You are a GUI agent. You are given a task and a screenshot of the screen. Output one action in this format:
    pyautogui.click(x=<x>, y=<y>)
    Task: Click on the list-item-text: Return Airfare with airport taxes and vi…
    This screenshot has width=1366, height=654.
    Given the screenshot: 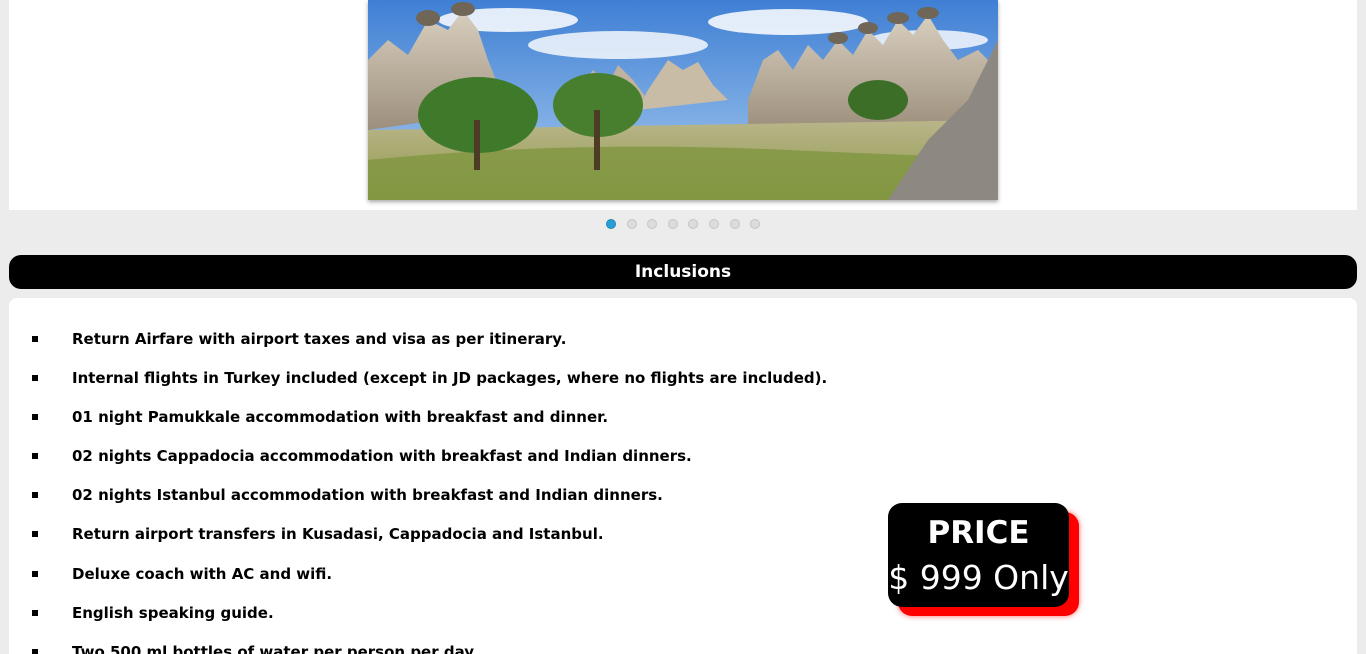 What is the action you would take?
    pyautogui.click(x=319, y=339)
    